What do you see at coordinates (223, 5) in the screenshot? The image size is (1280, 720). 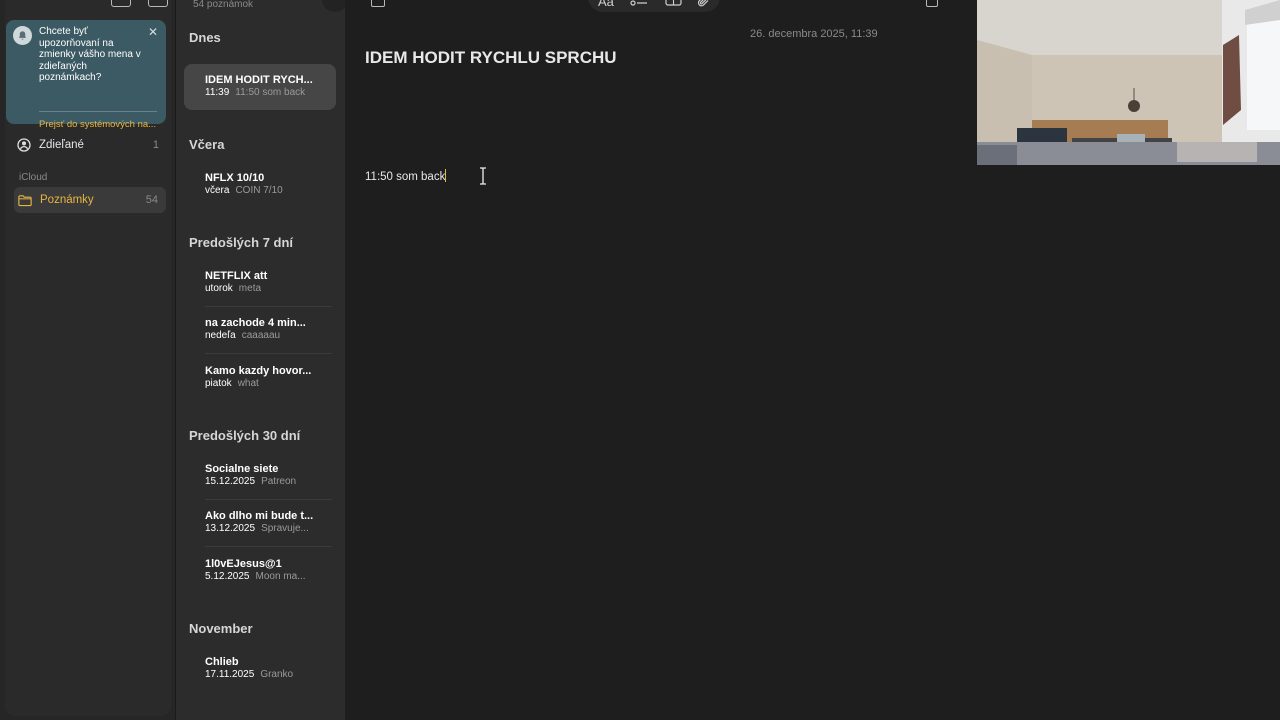 I see `notes-count: 54 poznámok` at bounding box center [223, 5].